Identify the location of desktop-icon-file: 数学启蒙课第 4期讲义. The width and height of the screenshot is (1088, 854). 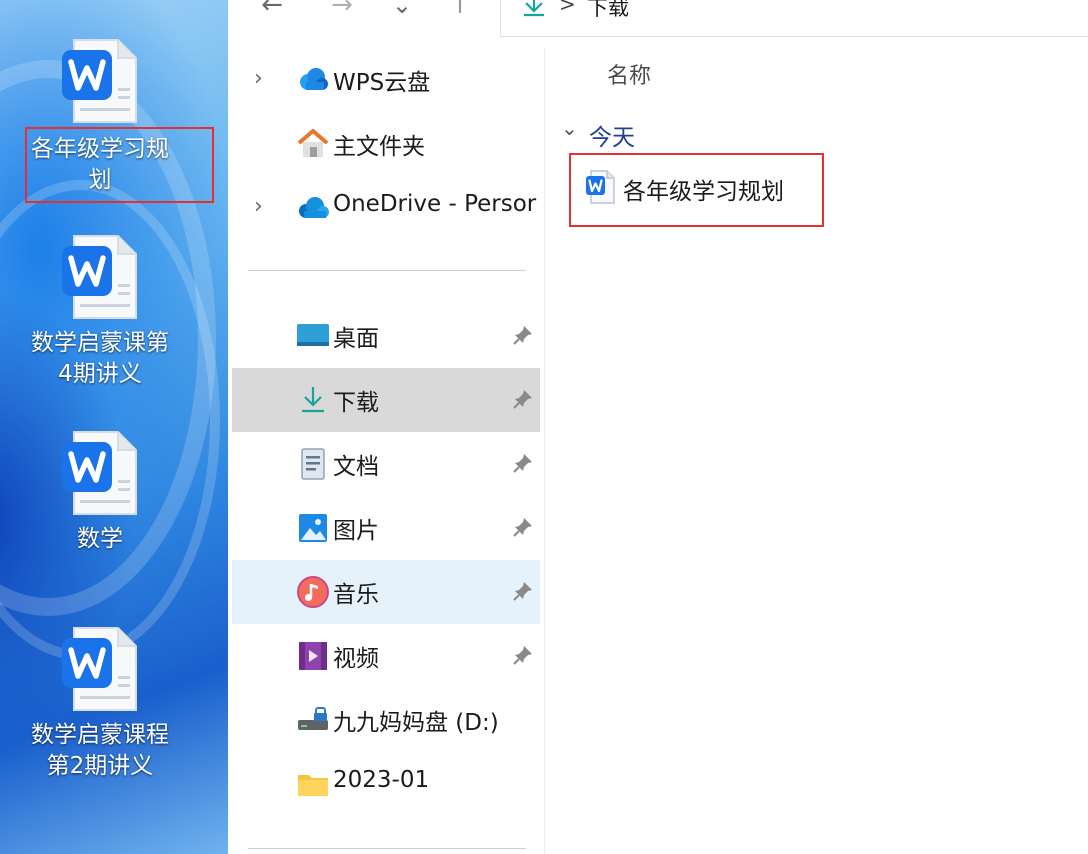
(100, 314).